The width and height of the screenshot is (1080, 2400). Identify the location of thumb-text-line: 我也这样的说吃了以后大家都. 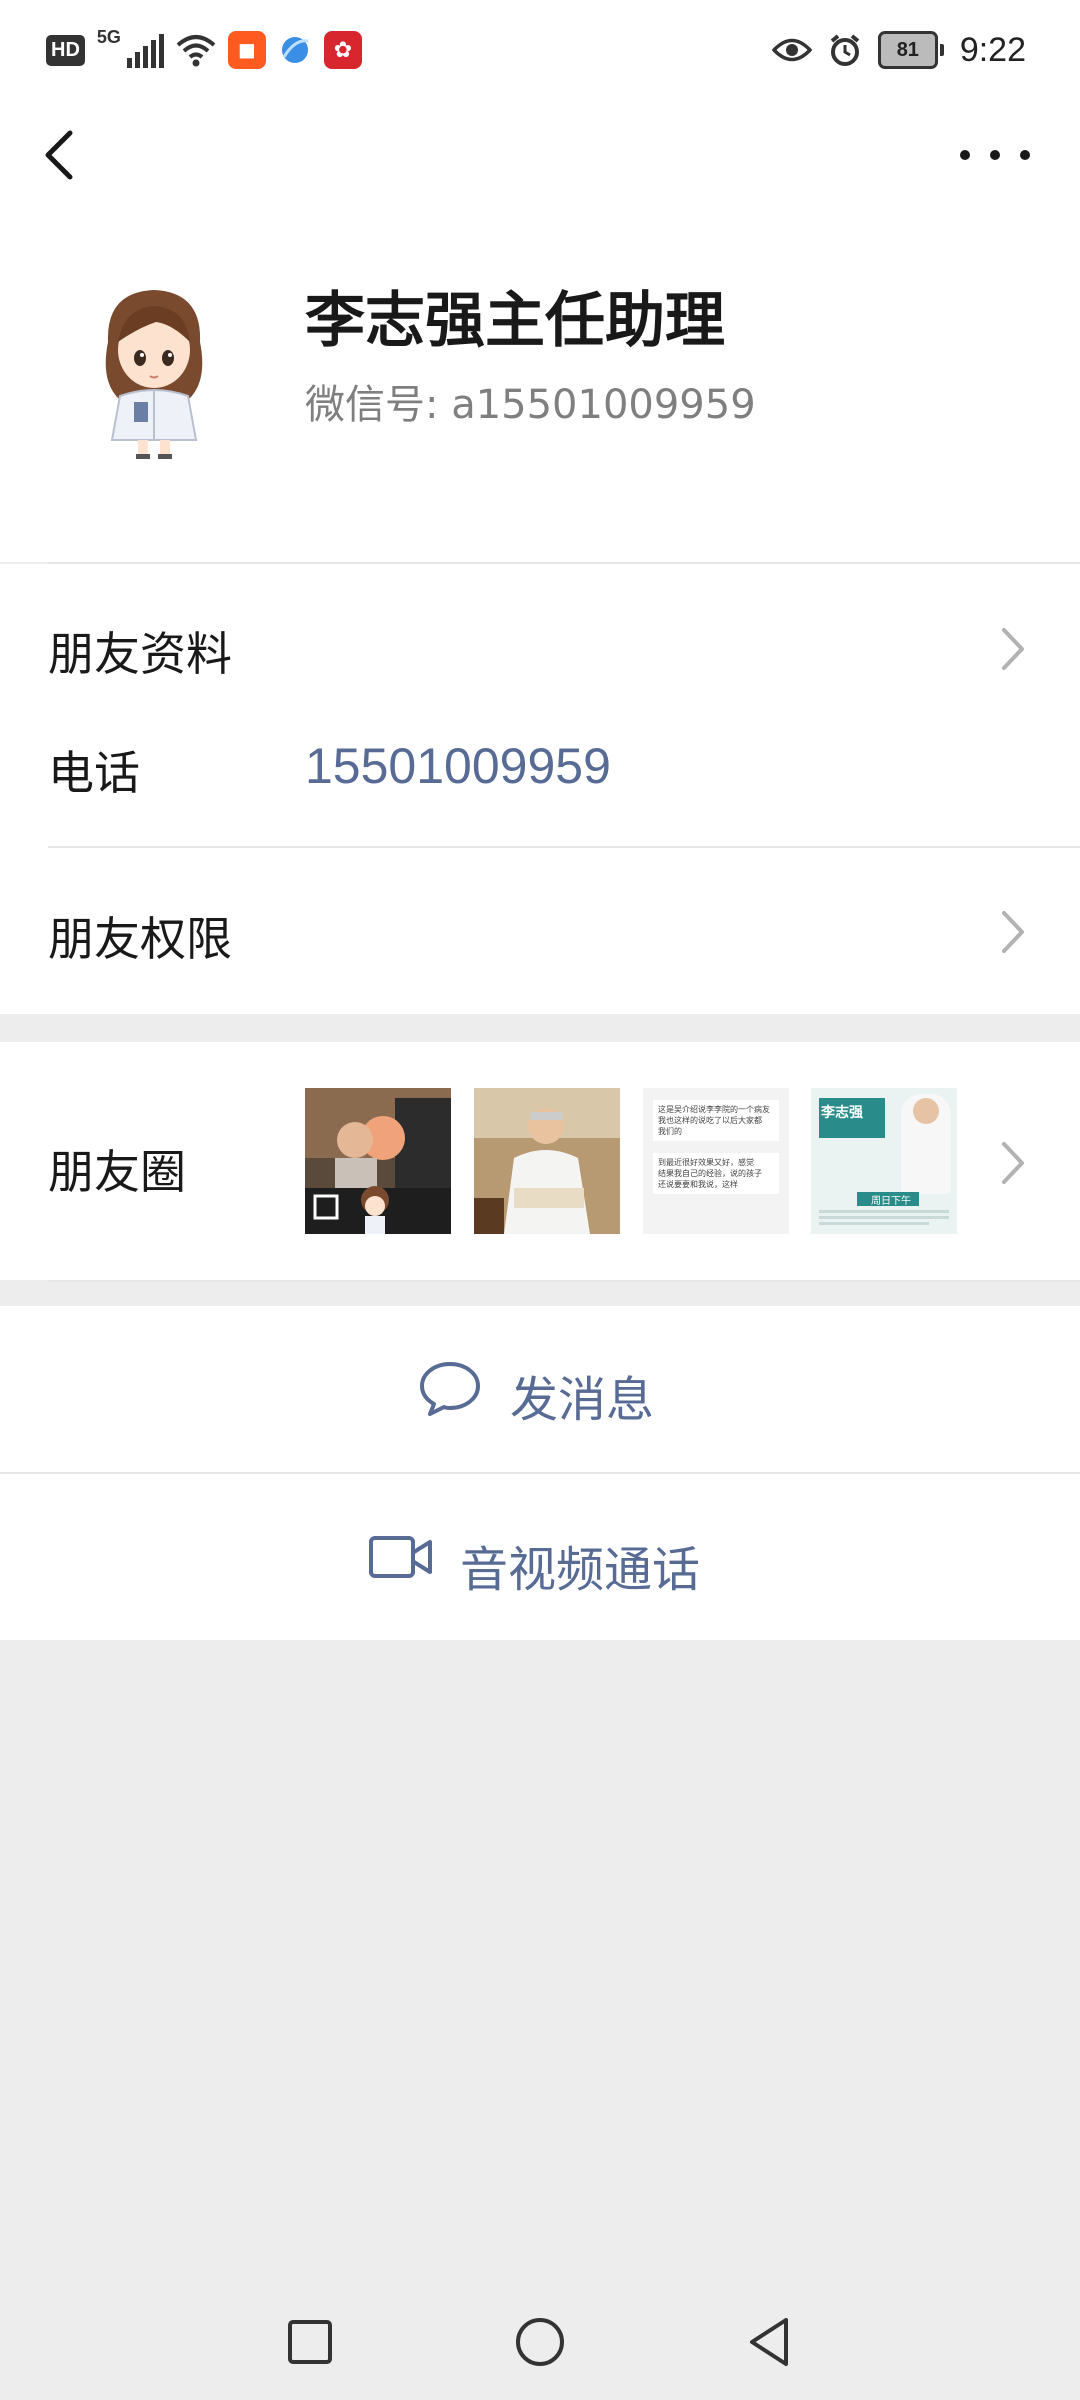
(710, 1120).